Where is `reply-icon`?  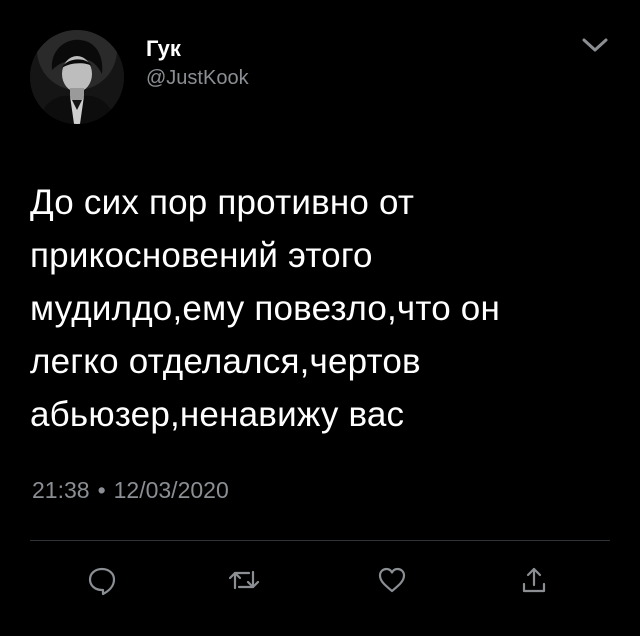
reply-icon is located at coordinates (102, 582).